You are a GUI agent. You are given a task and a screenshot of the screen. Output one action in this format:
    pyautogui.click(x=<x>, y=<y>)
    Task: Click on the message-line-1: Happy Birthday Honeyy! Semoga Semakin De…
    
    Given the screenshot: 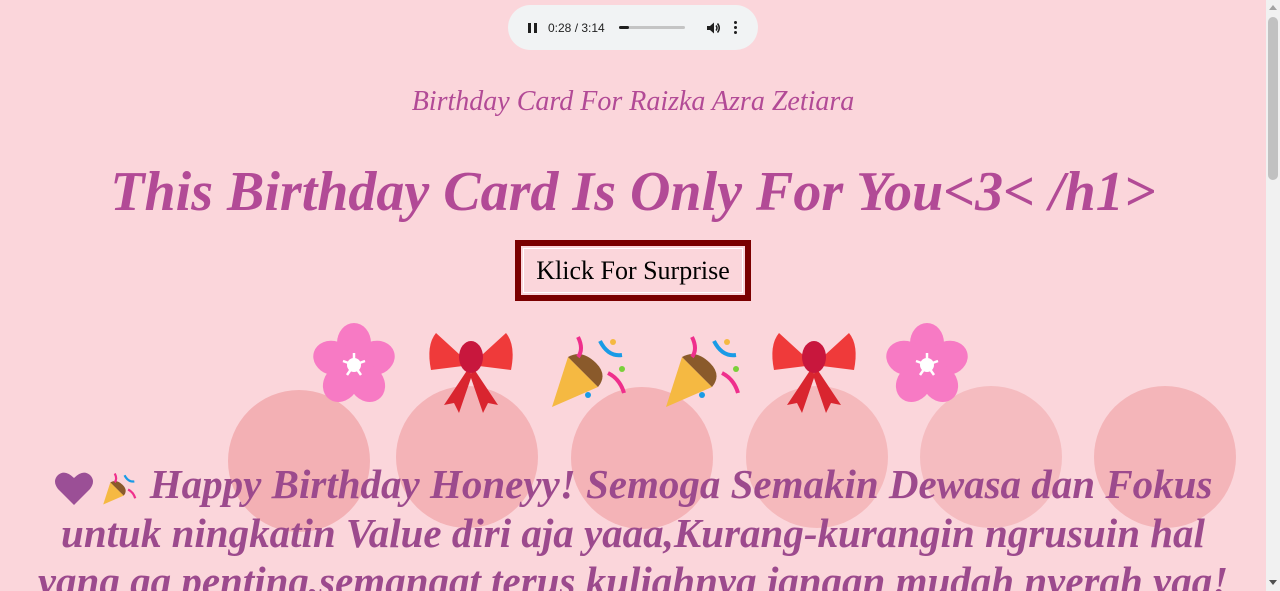 What is the action you would take?
    pyautogui.click(x=633, y=484)
    